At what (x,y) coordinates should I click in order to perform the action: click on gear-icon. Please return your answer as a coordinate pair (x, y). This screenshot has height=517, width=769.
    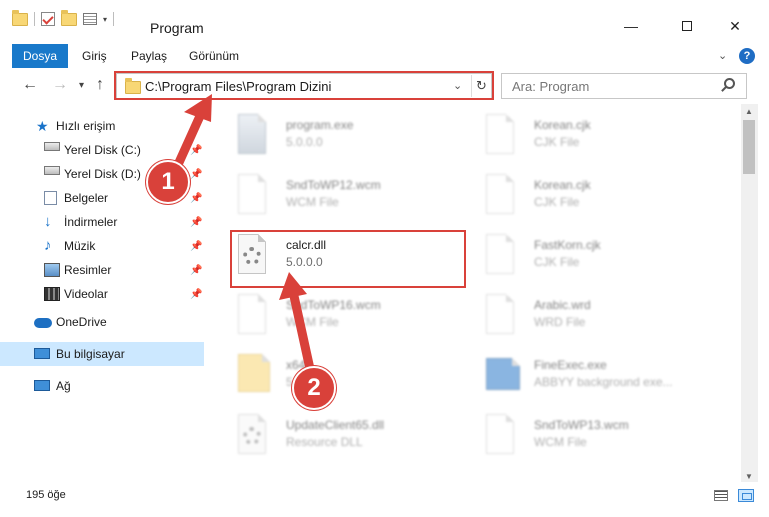
    Looking at the image, I should click on (252, 256).